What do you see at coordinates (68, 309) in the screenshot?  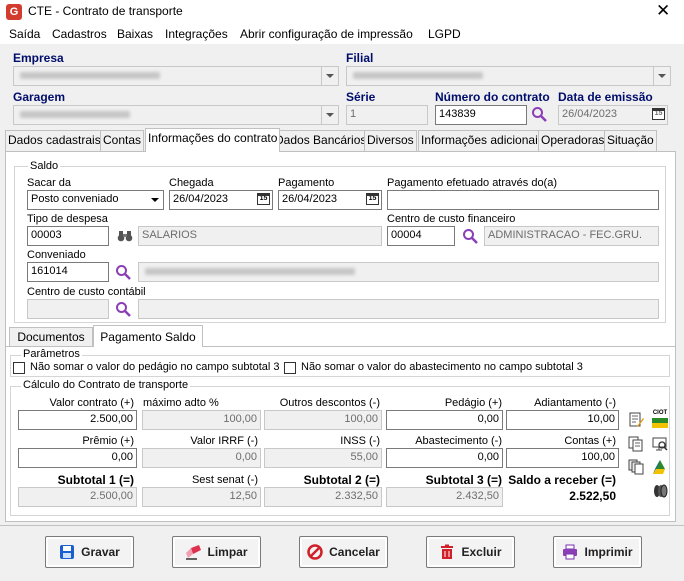 I see `centro-custo-contabil-code-field` at bounding box center [68, 309].